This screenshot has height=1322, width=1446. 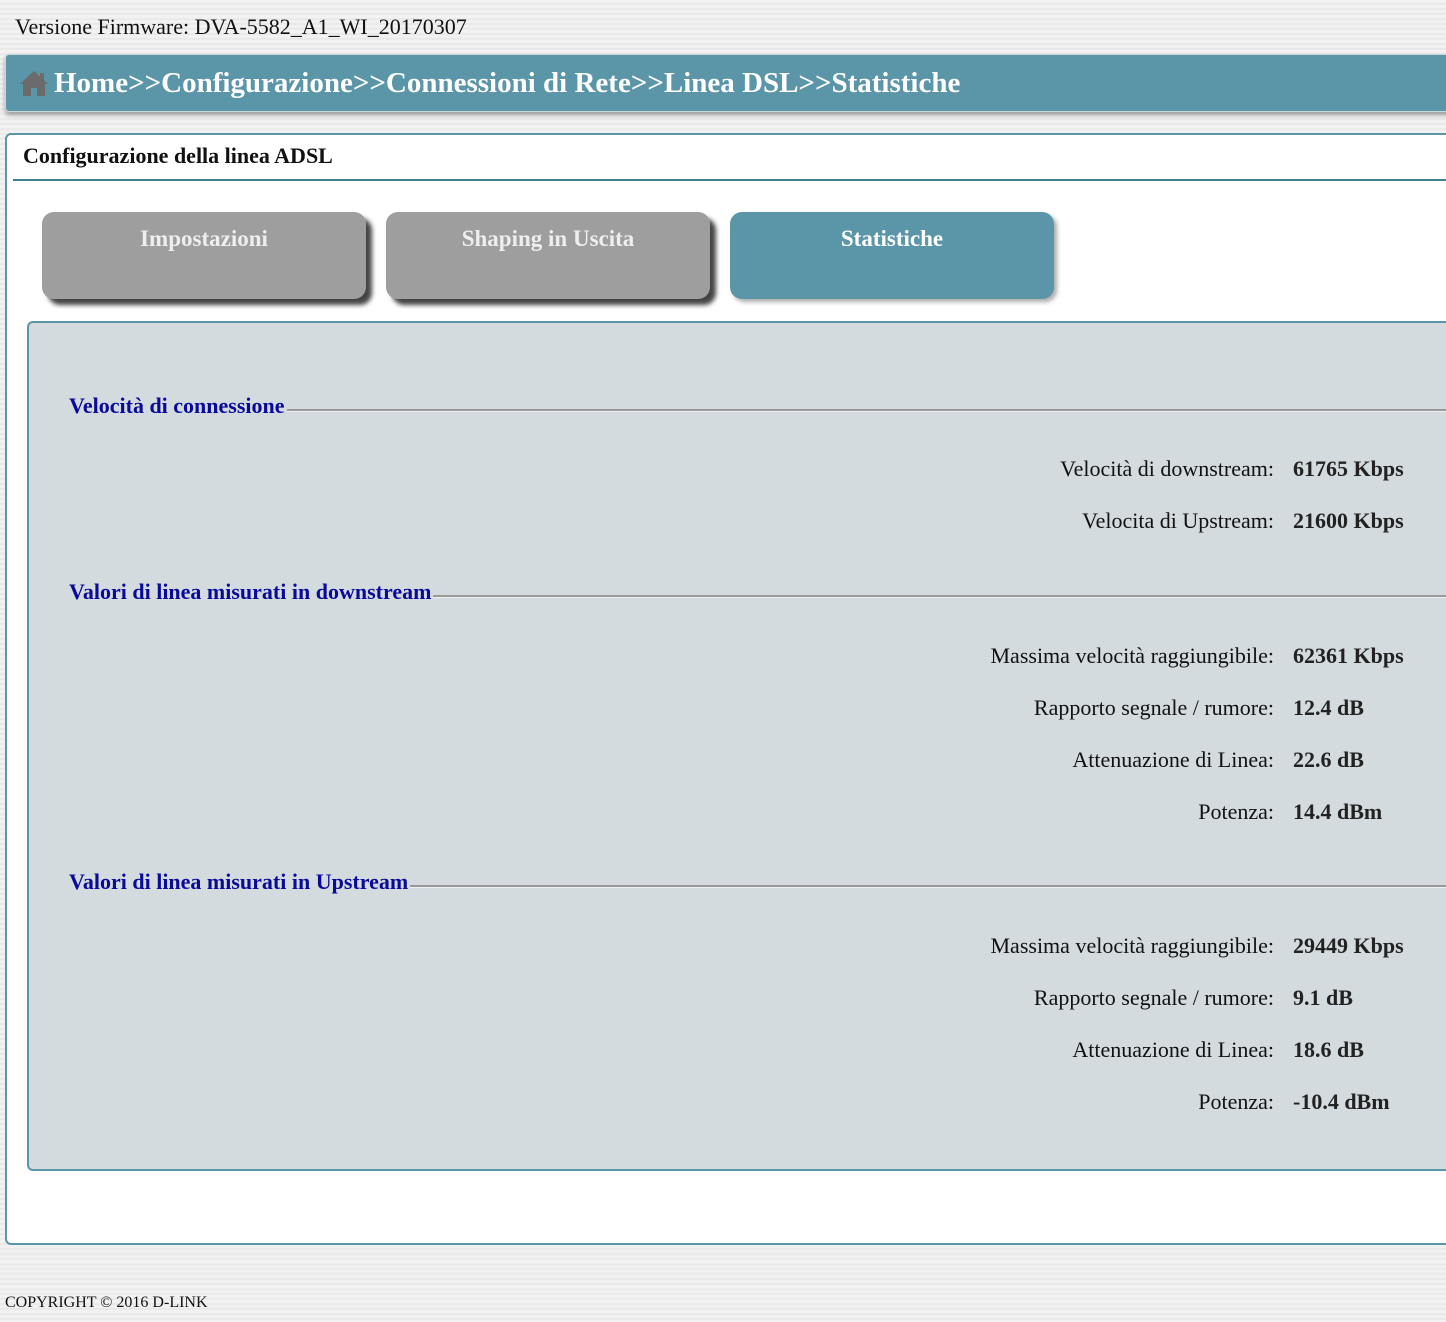 I want to click on tab-statistiche: Statistiche, so click(x=892, y=255).